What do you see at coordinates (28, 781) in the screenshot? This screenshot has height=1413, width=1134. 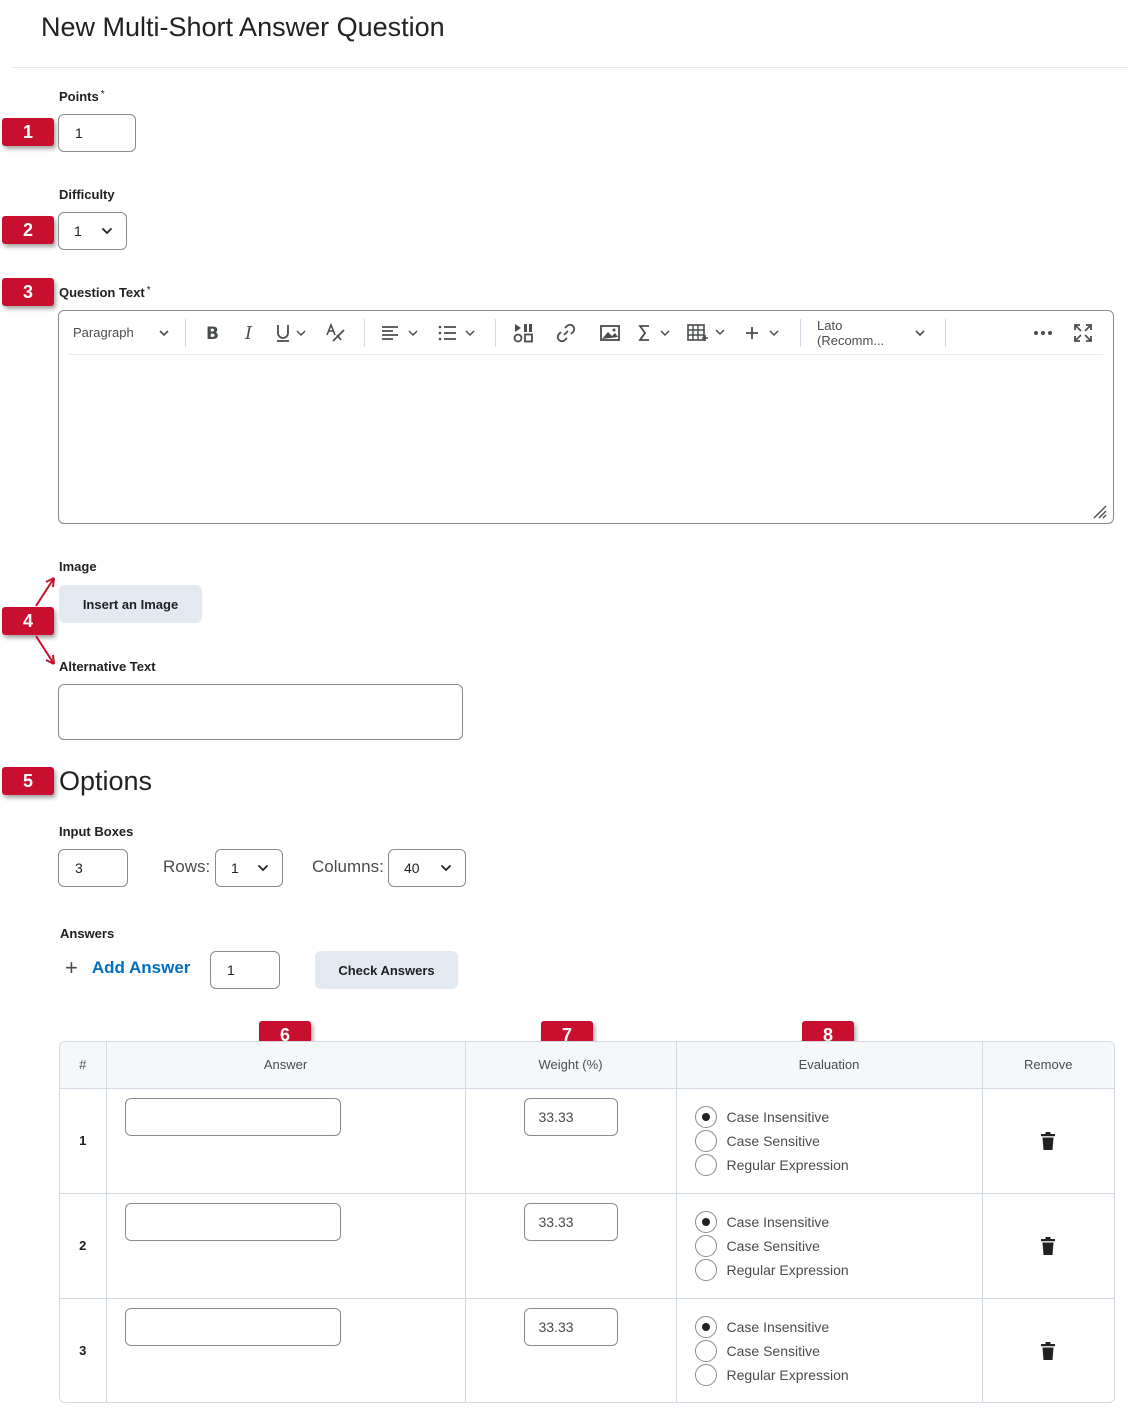 I see `annotation-badge-5: 5` at bounding box center [28, 781].